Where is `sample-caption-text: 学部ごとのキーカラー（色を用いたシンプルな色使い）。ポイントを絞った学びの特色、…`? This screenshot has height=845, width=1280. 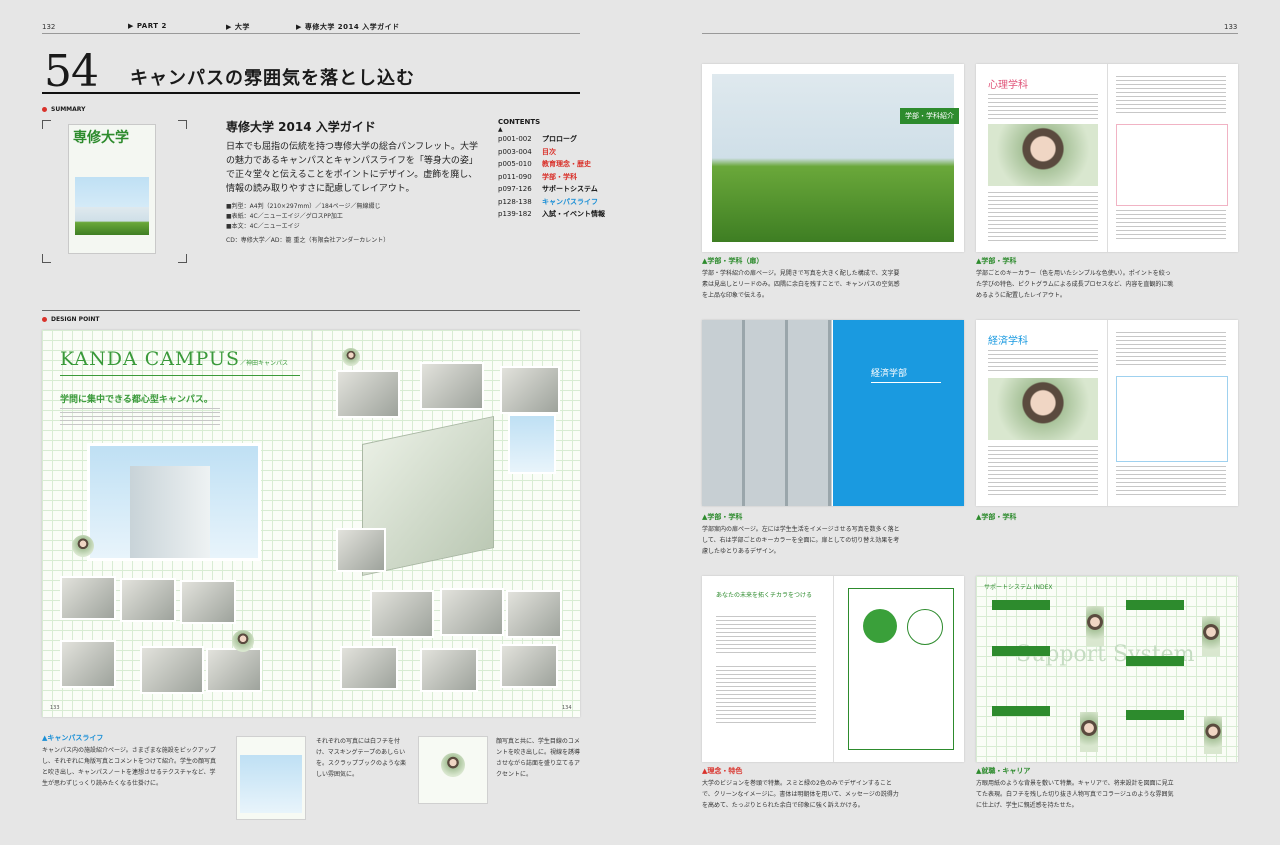
sample-caption-text: 学部ごとのキーカラー（色を用いたシンプルな色使い）。ポイントを絞った学びの特色、… is located at coordinates (1075, 284).